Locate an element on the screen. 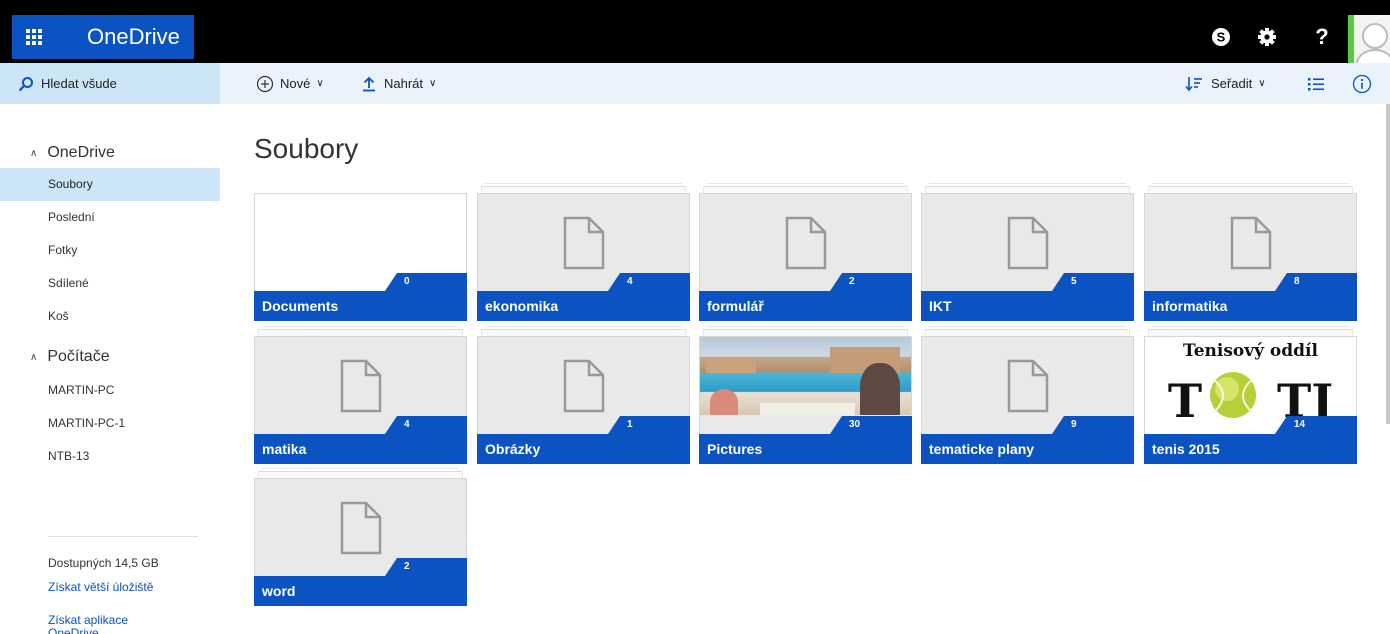 This screenshot has height=634, width=1390. folder-tile: 8 informatika is located at coordinates (1250, 252).